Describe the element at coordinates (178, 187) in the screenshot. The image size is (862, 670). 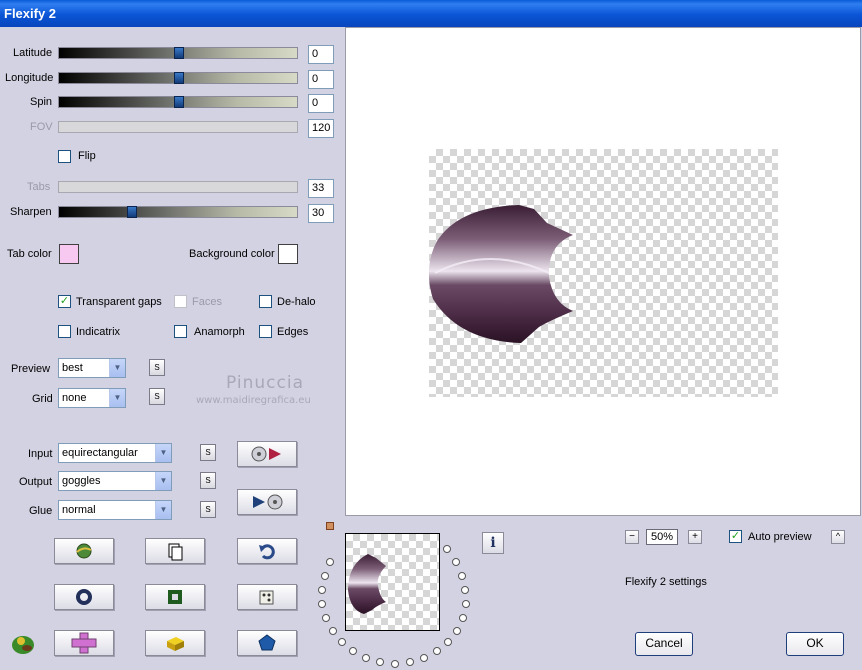
I see `tabs-slider` at that location.